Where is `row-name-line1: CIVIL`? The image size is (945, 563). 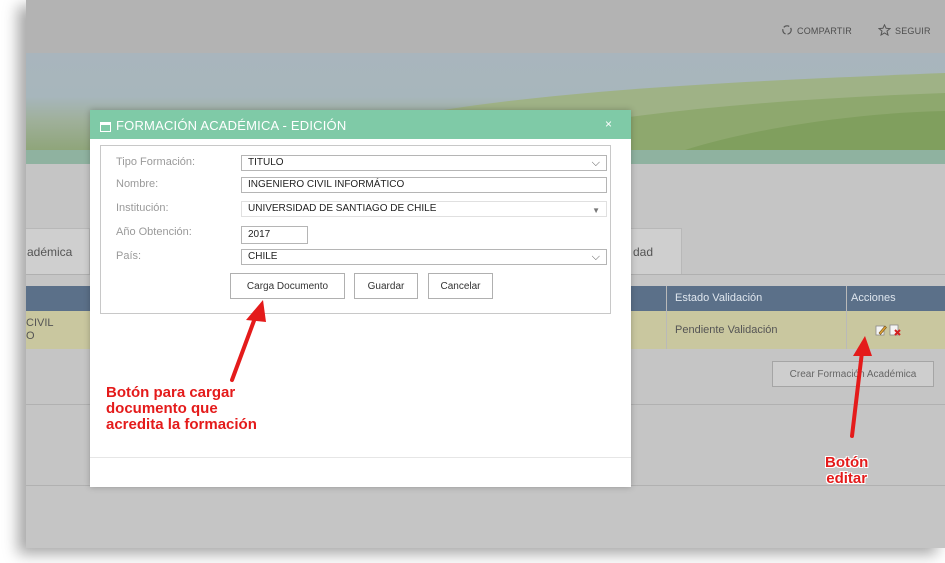
row-name-line1: CIVIL is located at coordinates (40, 323).